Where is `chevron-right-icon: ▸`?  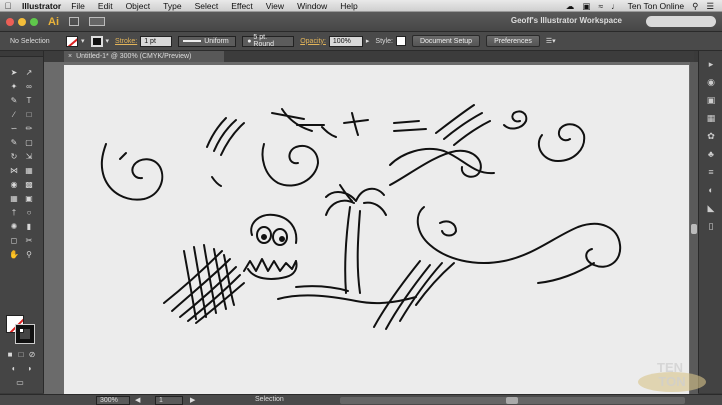 chevron-right-icon: ▸ is located at coordinates (368, 41).